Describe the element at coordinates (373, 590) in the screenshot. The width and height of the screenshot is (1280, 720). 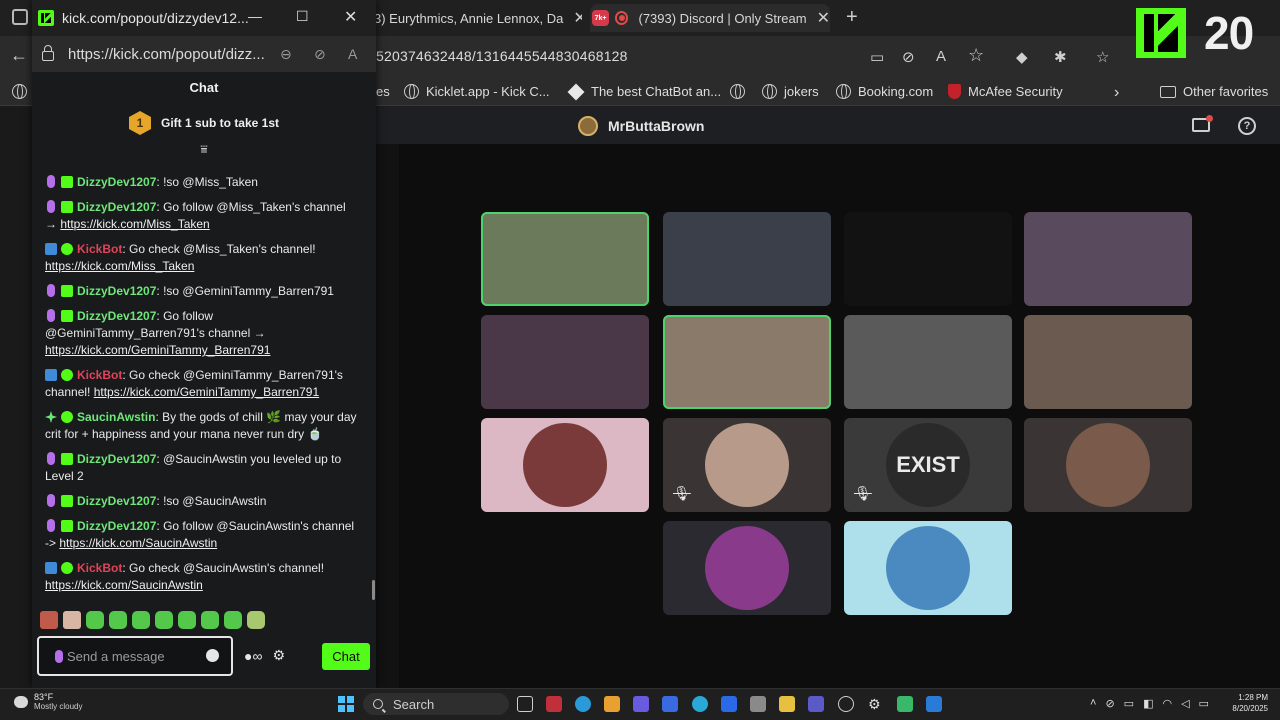
I see `chat-scrollbar` at that location.